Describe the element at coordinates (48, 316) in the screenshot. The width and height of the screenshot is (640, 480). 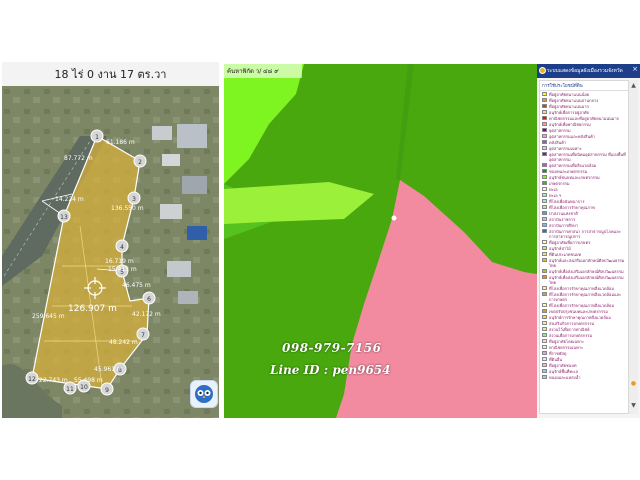
I see `side-length: 259.645 m` at that location.